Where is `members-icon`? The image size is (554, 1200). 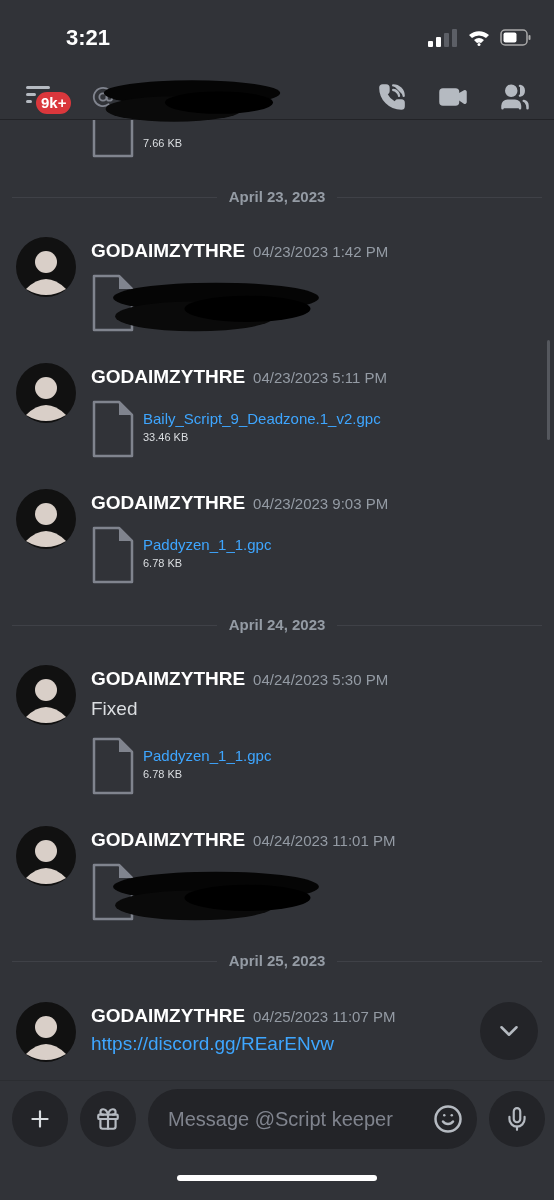
members-icon is located at coordinates (515, 97).